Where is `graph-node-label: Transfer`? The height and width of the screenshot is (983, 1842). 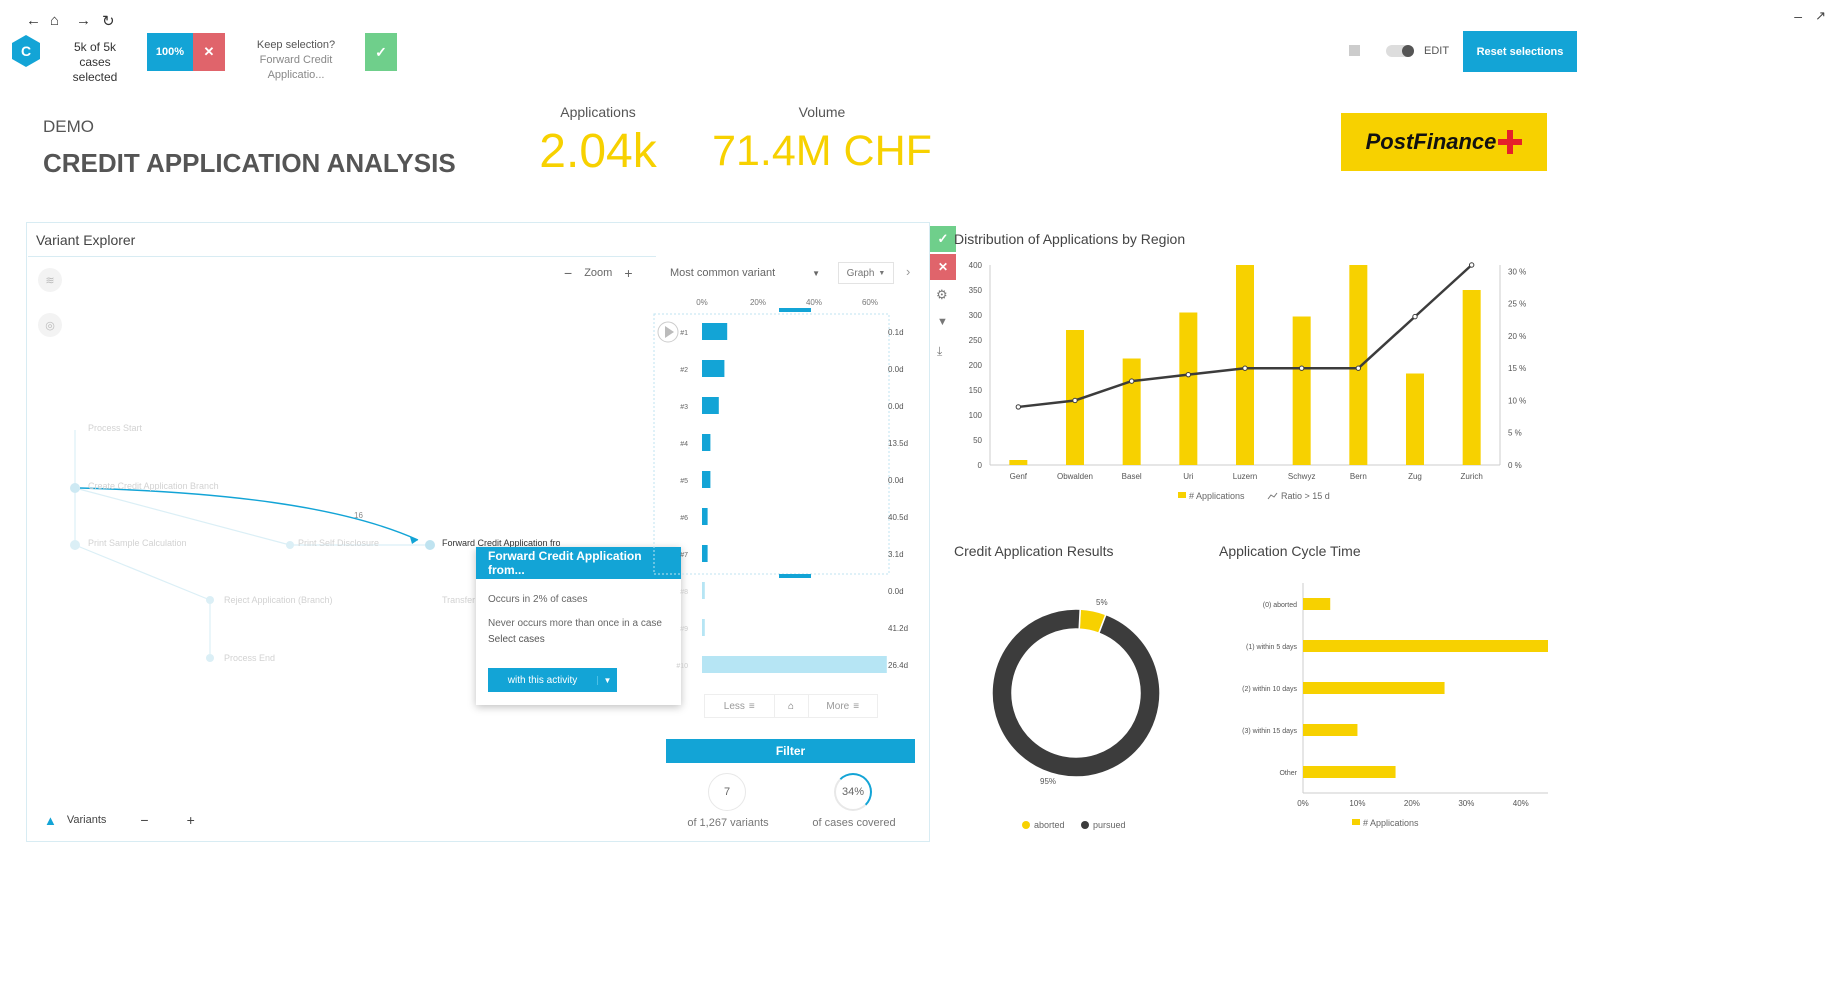 graph-node-label: Transfer is located at coordinates (458, 600).